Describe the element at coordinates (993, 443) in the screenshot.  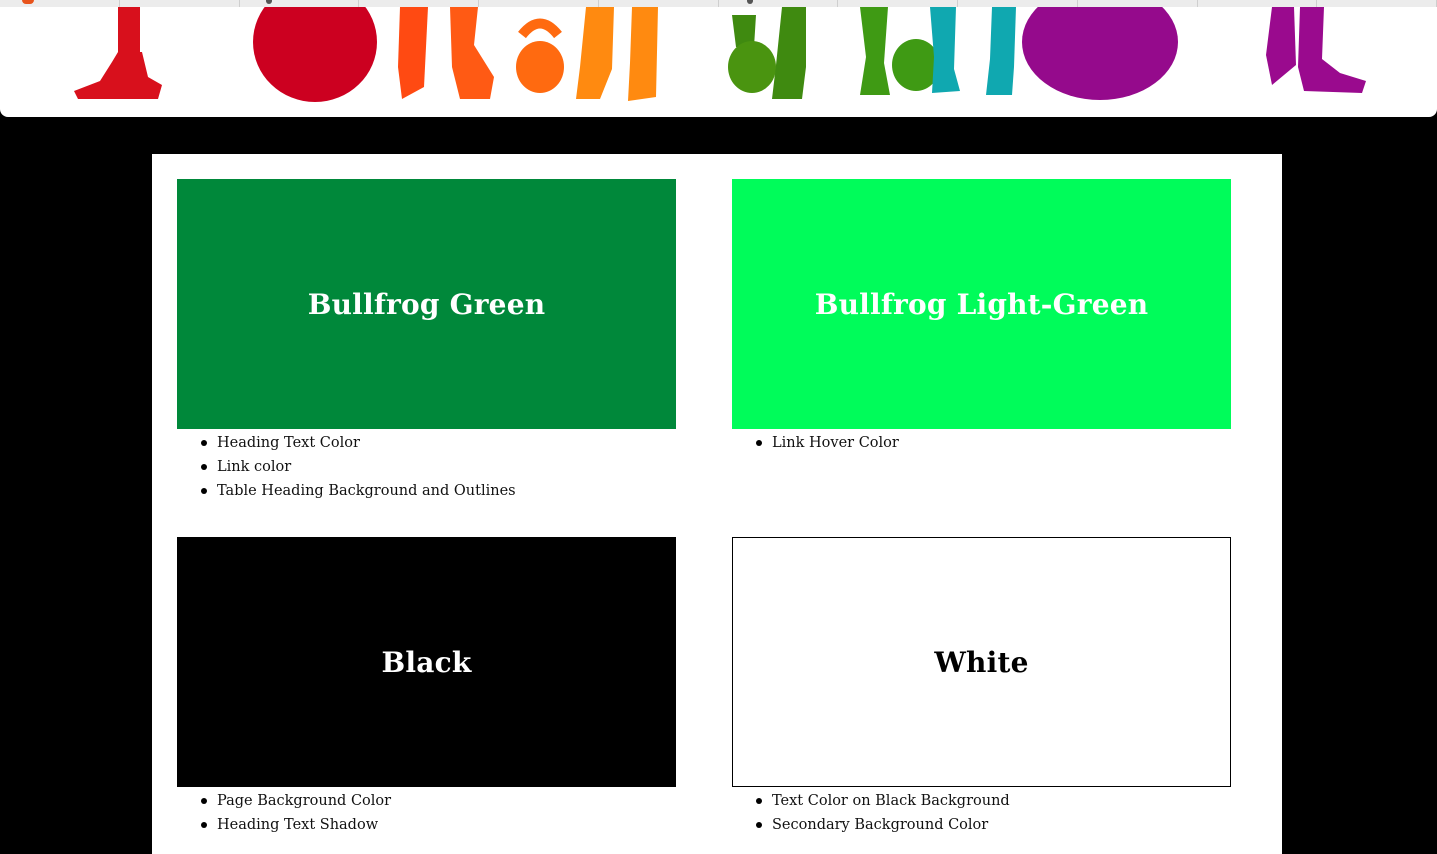
I see `list-item: Link Hover Color` at that location.